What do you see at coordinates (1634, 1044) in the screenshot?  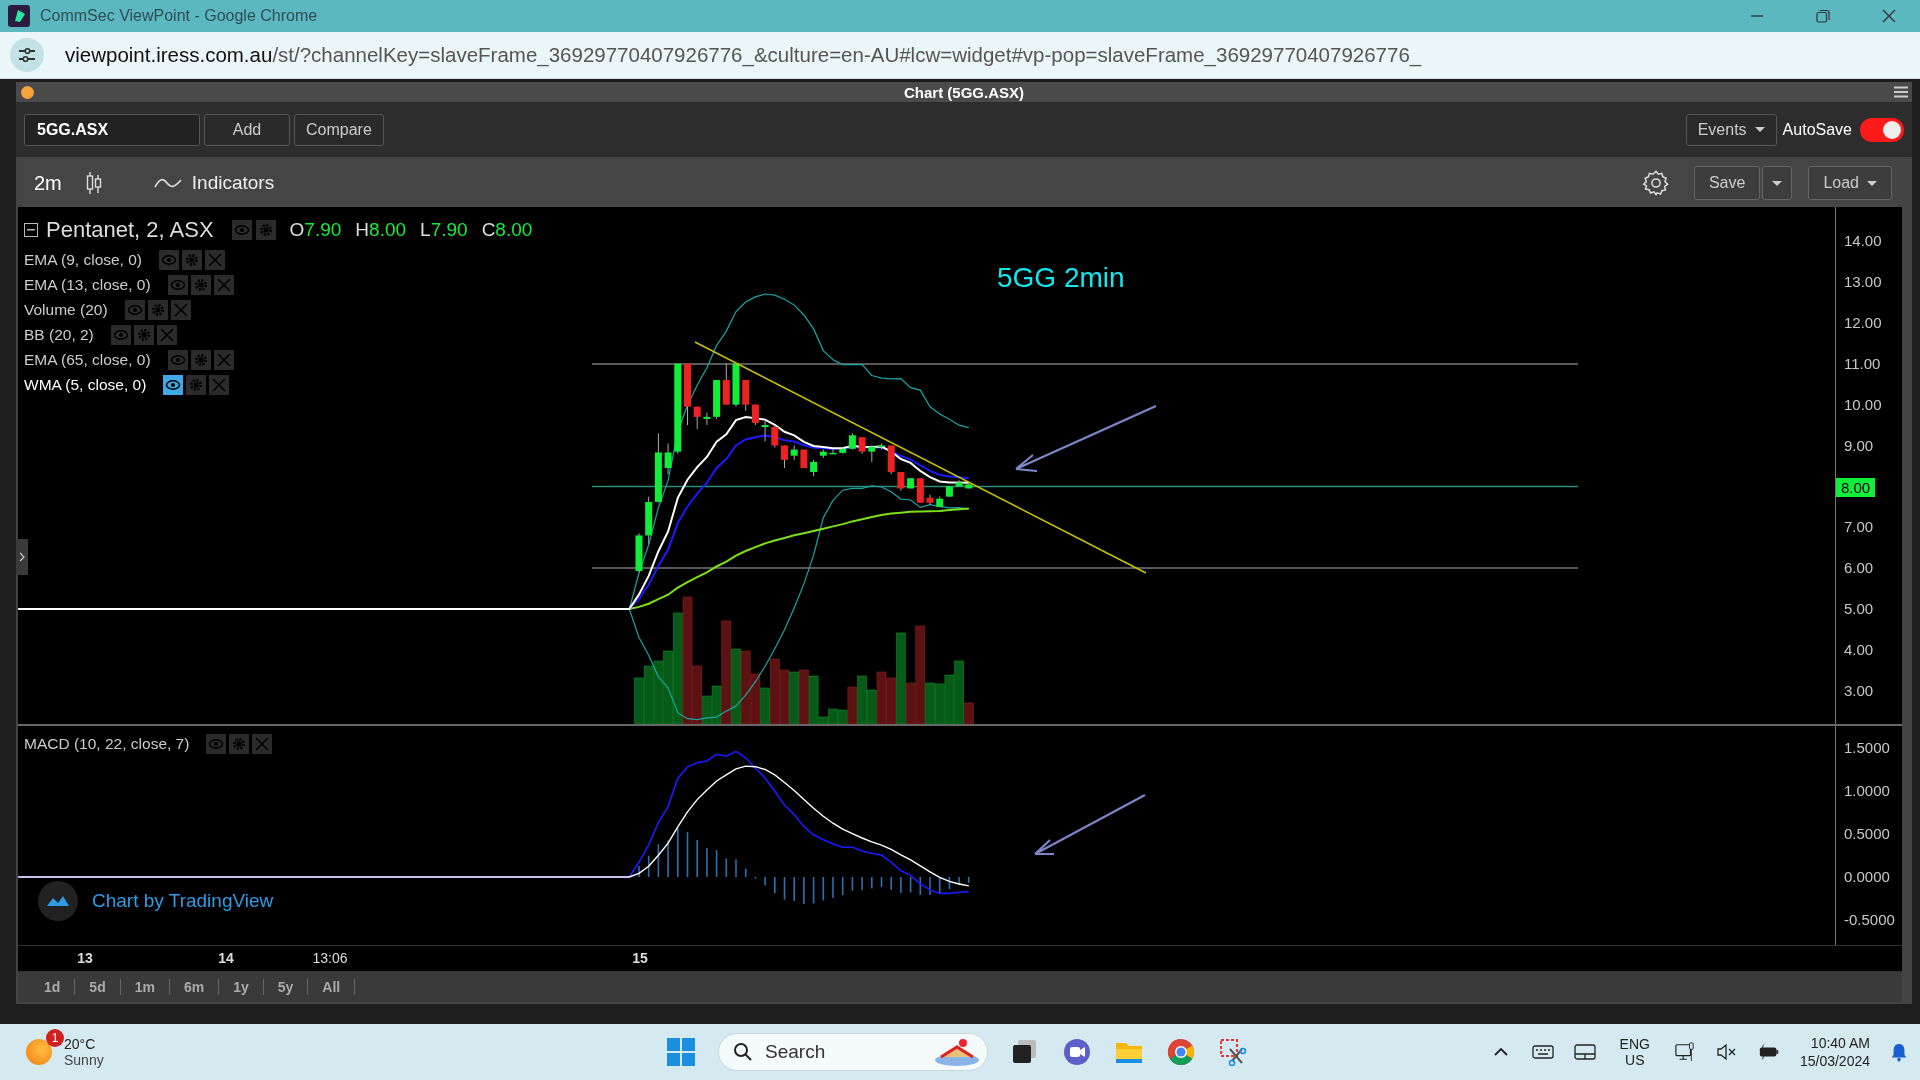 I see `language-label: ENG` at bounding box center [1634, 1044].